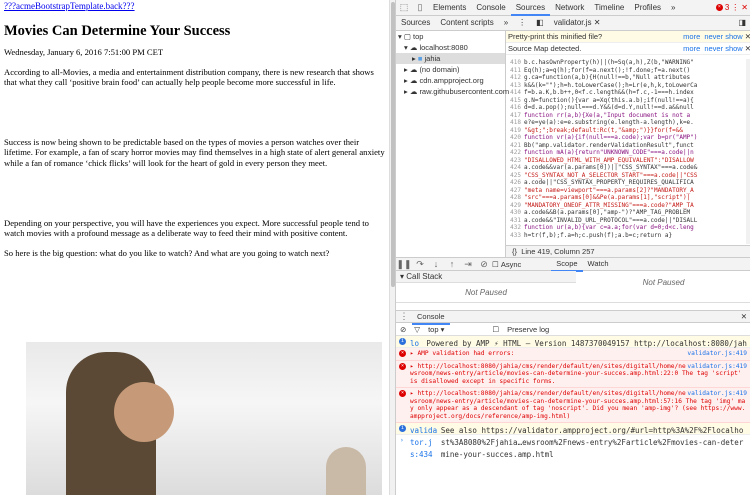  What do you see at coordinates (515, 108) in the screenshot?
I see `line-number: 416` at bounding box center [515, 108].